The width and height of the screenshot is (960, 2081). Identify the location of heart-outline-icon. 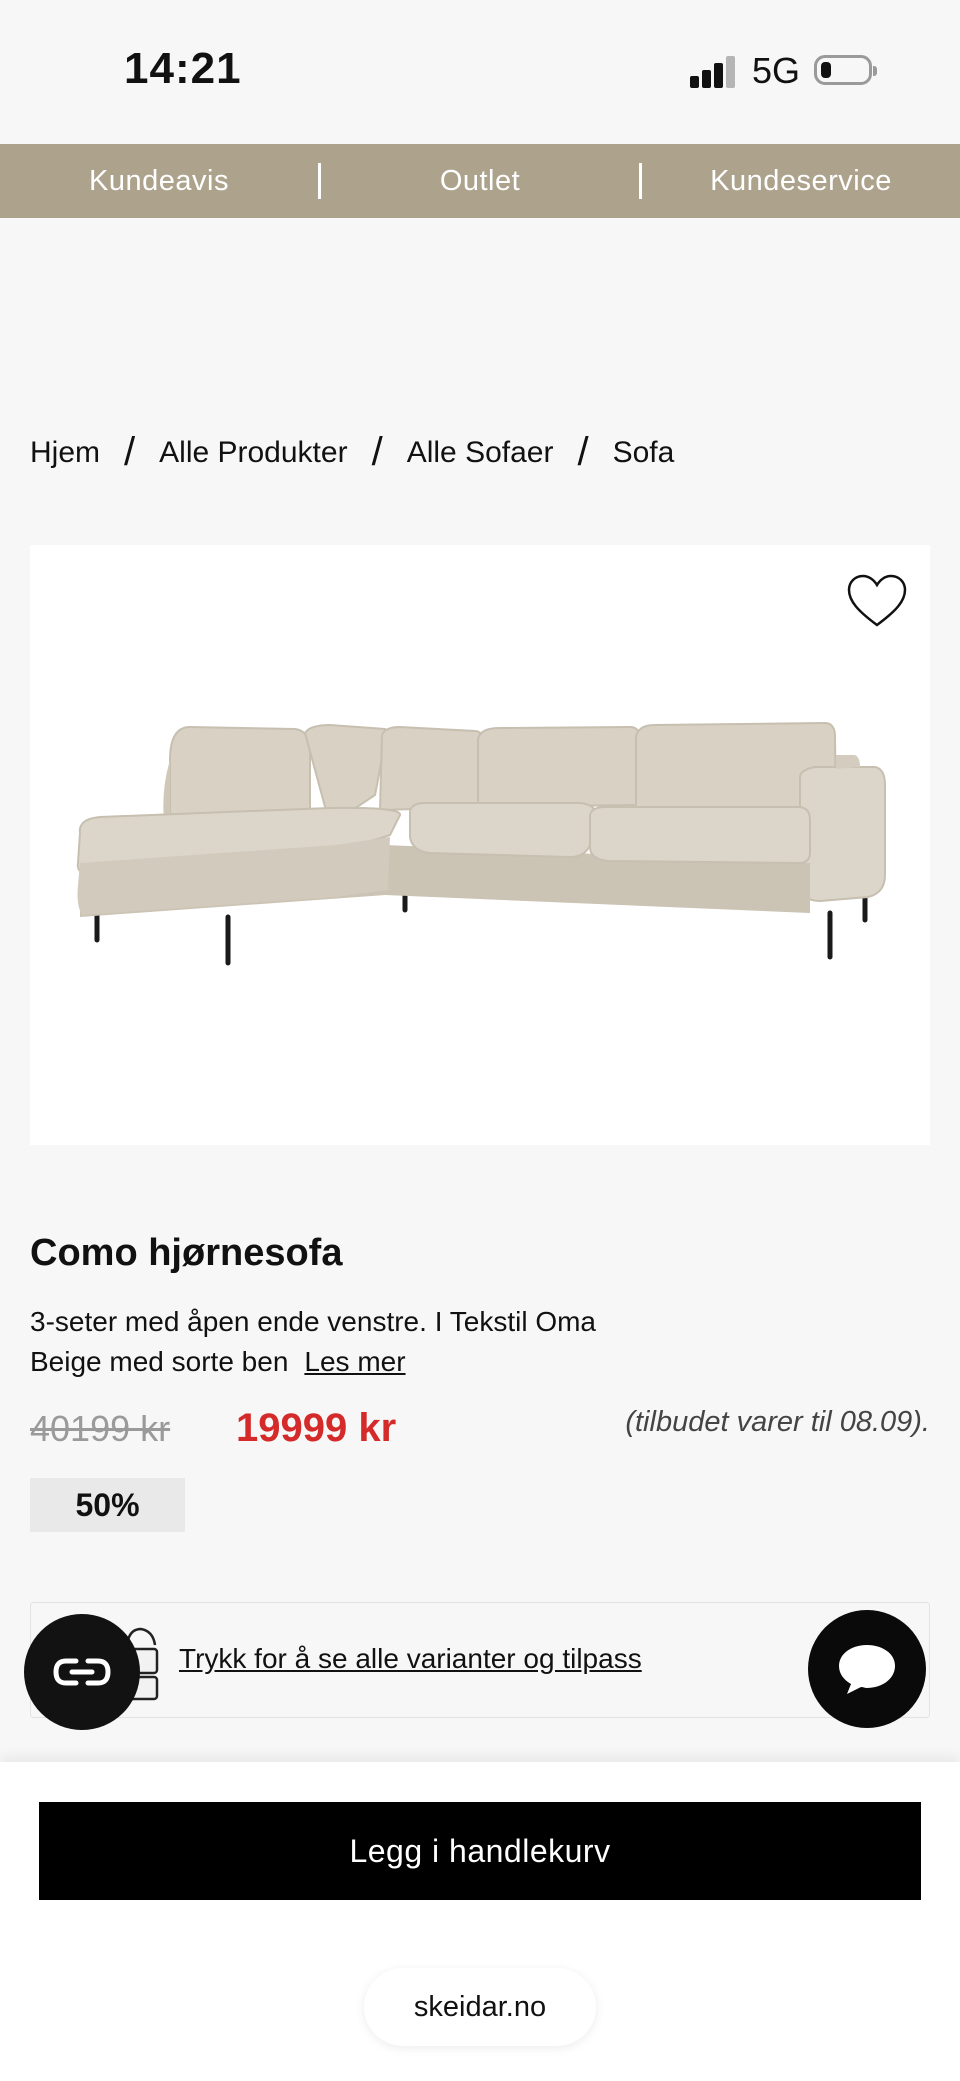
(877, 601).